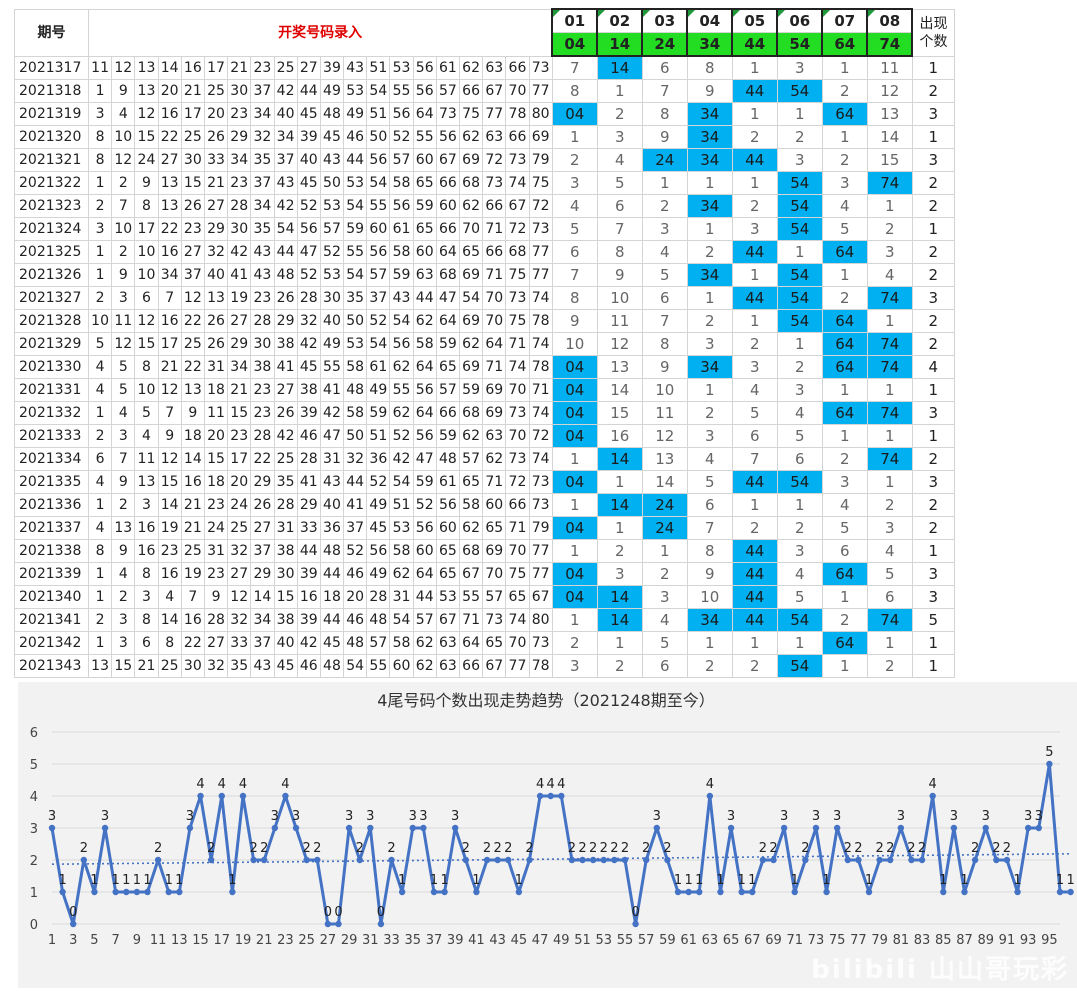 The image size is (1077, 992). Describe the element at coordinates (216, 160) in the screenshot. I see `number-cell: 33` at that location.